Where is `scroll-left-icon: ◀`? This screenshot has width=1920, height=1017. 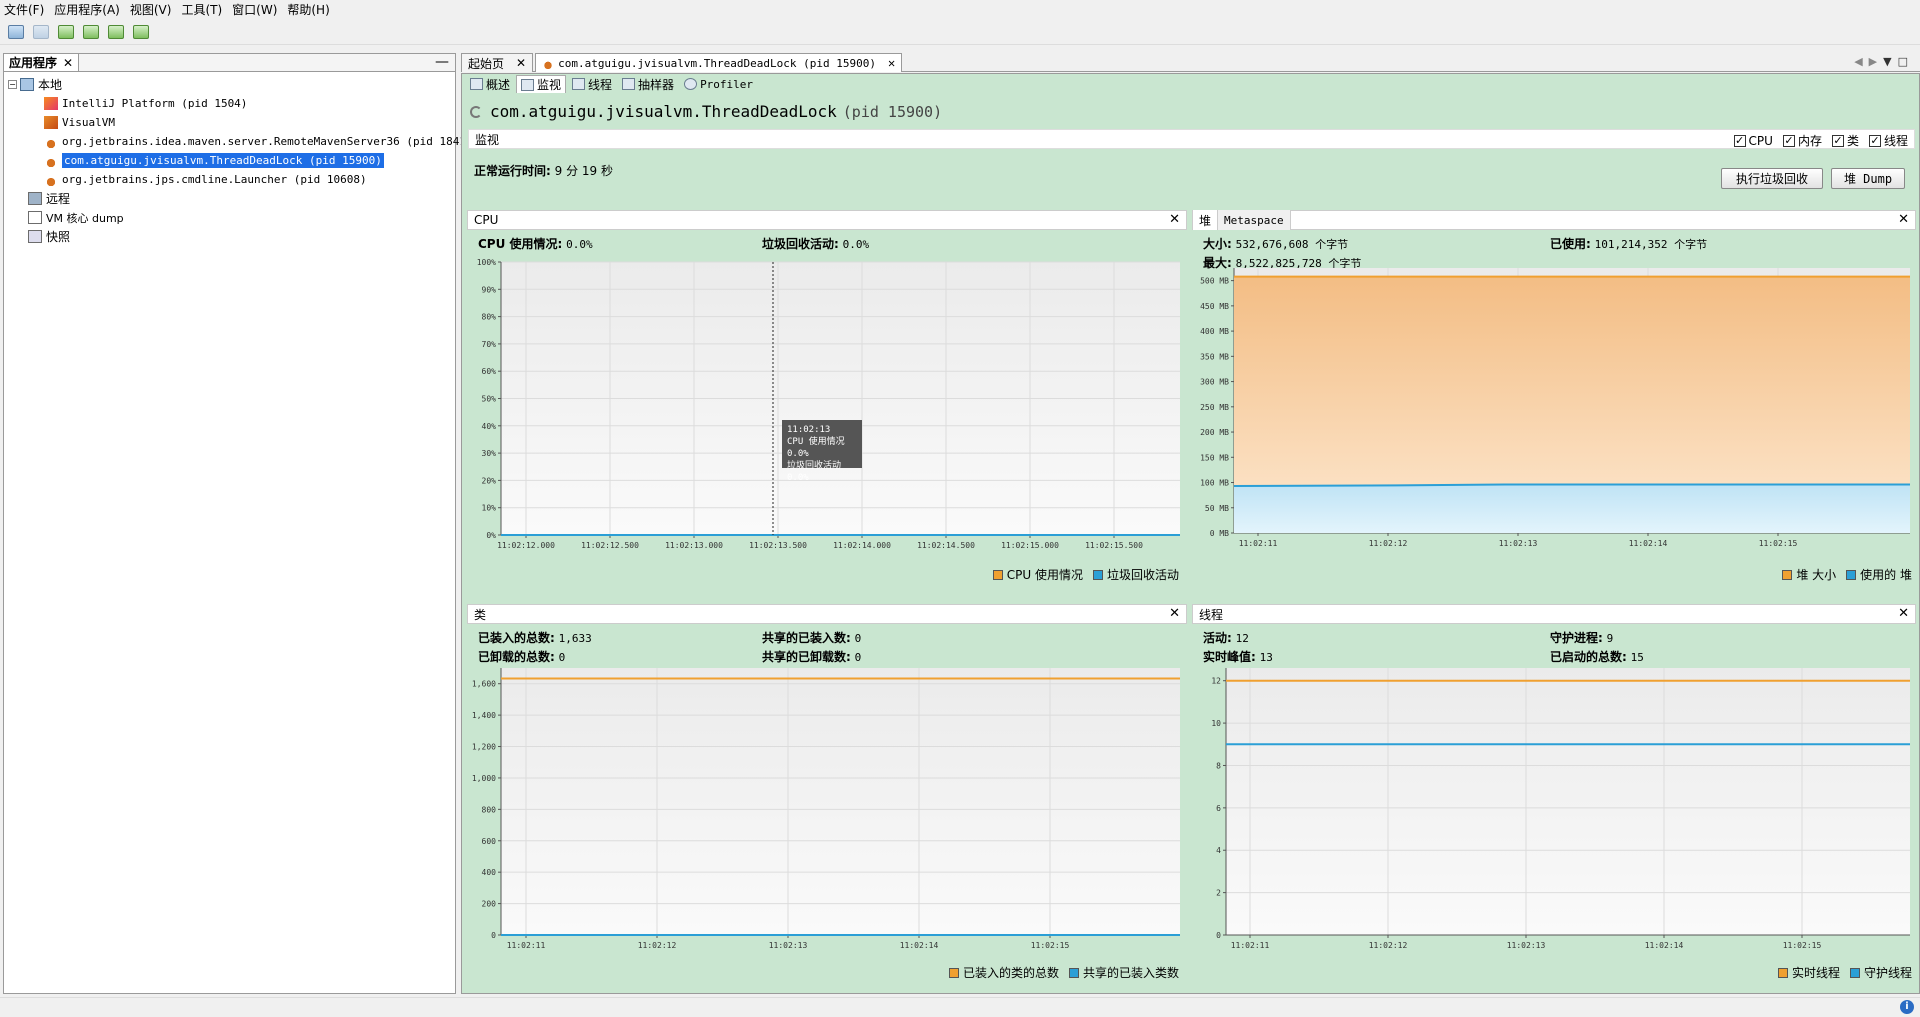
scroll-left-icon: ◀ is located at coordinates (1861, 61).